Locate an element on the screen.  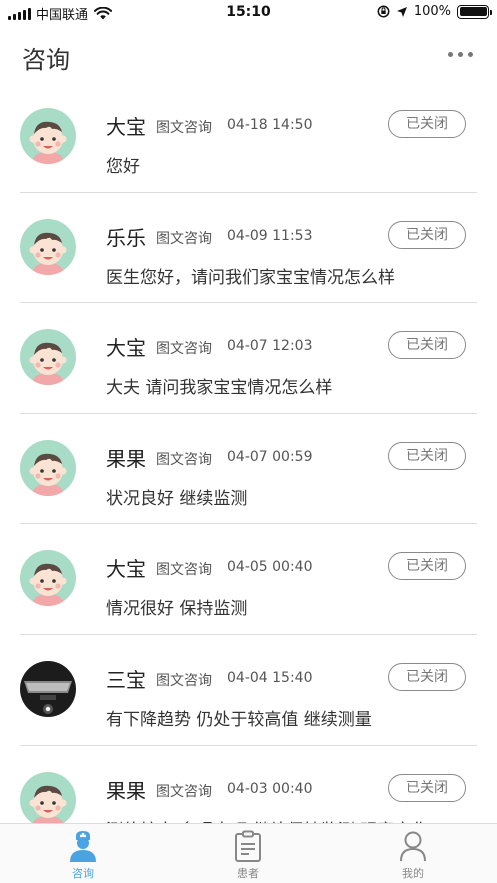
status-bar: 中国联通 15:10 100% is located at coordinates (248, 13).